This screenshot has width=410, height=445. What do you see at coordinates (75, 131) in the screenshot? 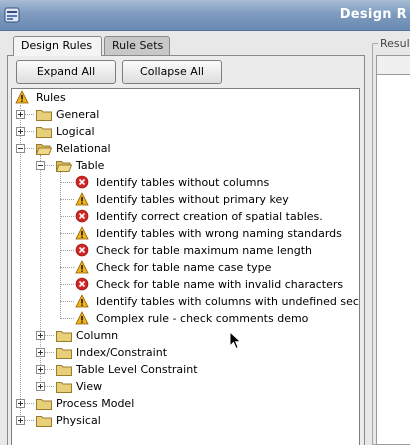
I see `tree-label: Logical` at bounding box center [75, 131].